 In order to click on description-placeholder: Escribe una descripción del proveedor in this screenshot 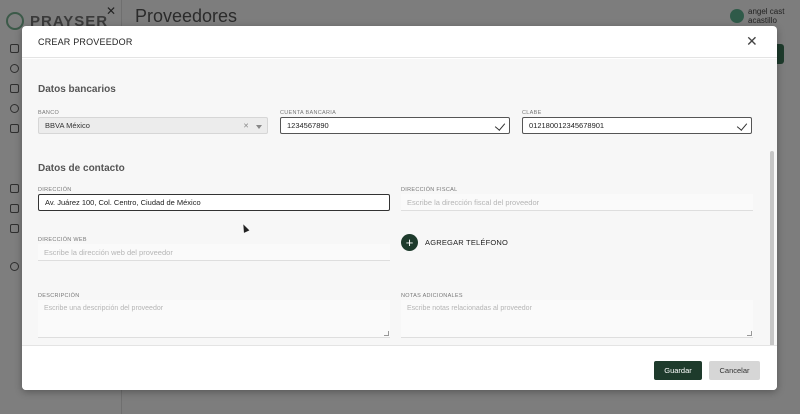, I will do `click(104, 308)`.